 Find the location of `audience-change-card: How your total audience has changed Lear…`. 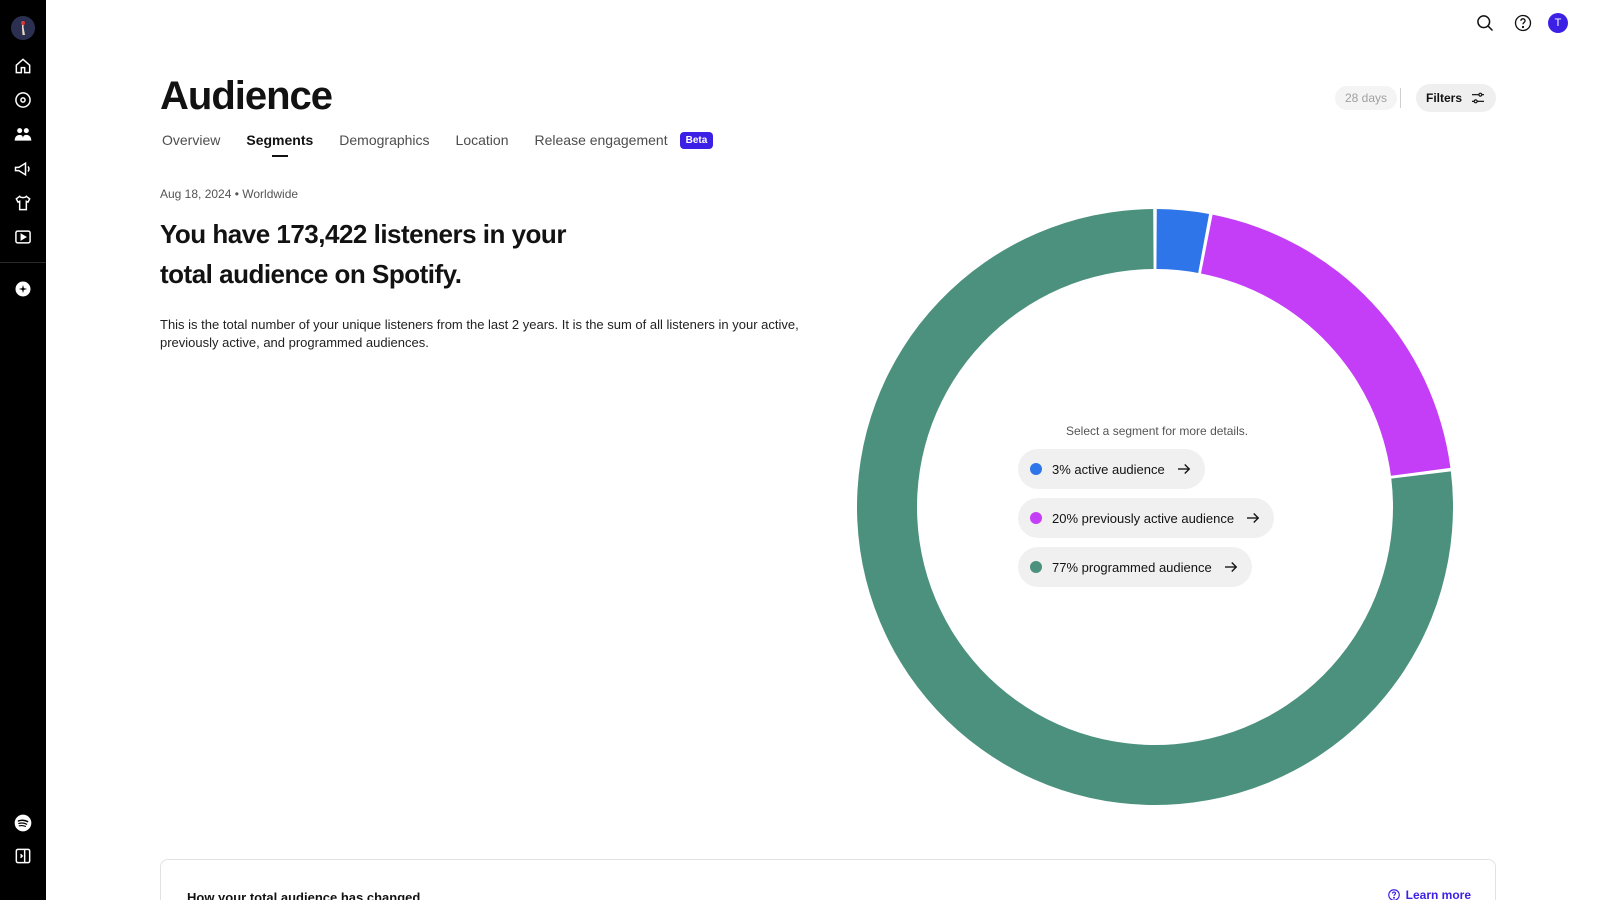

audience-change-card: How your total audience has changed Lear… is located at coordinates (828, 879).